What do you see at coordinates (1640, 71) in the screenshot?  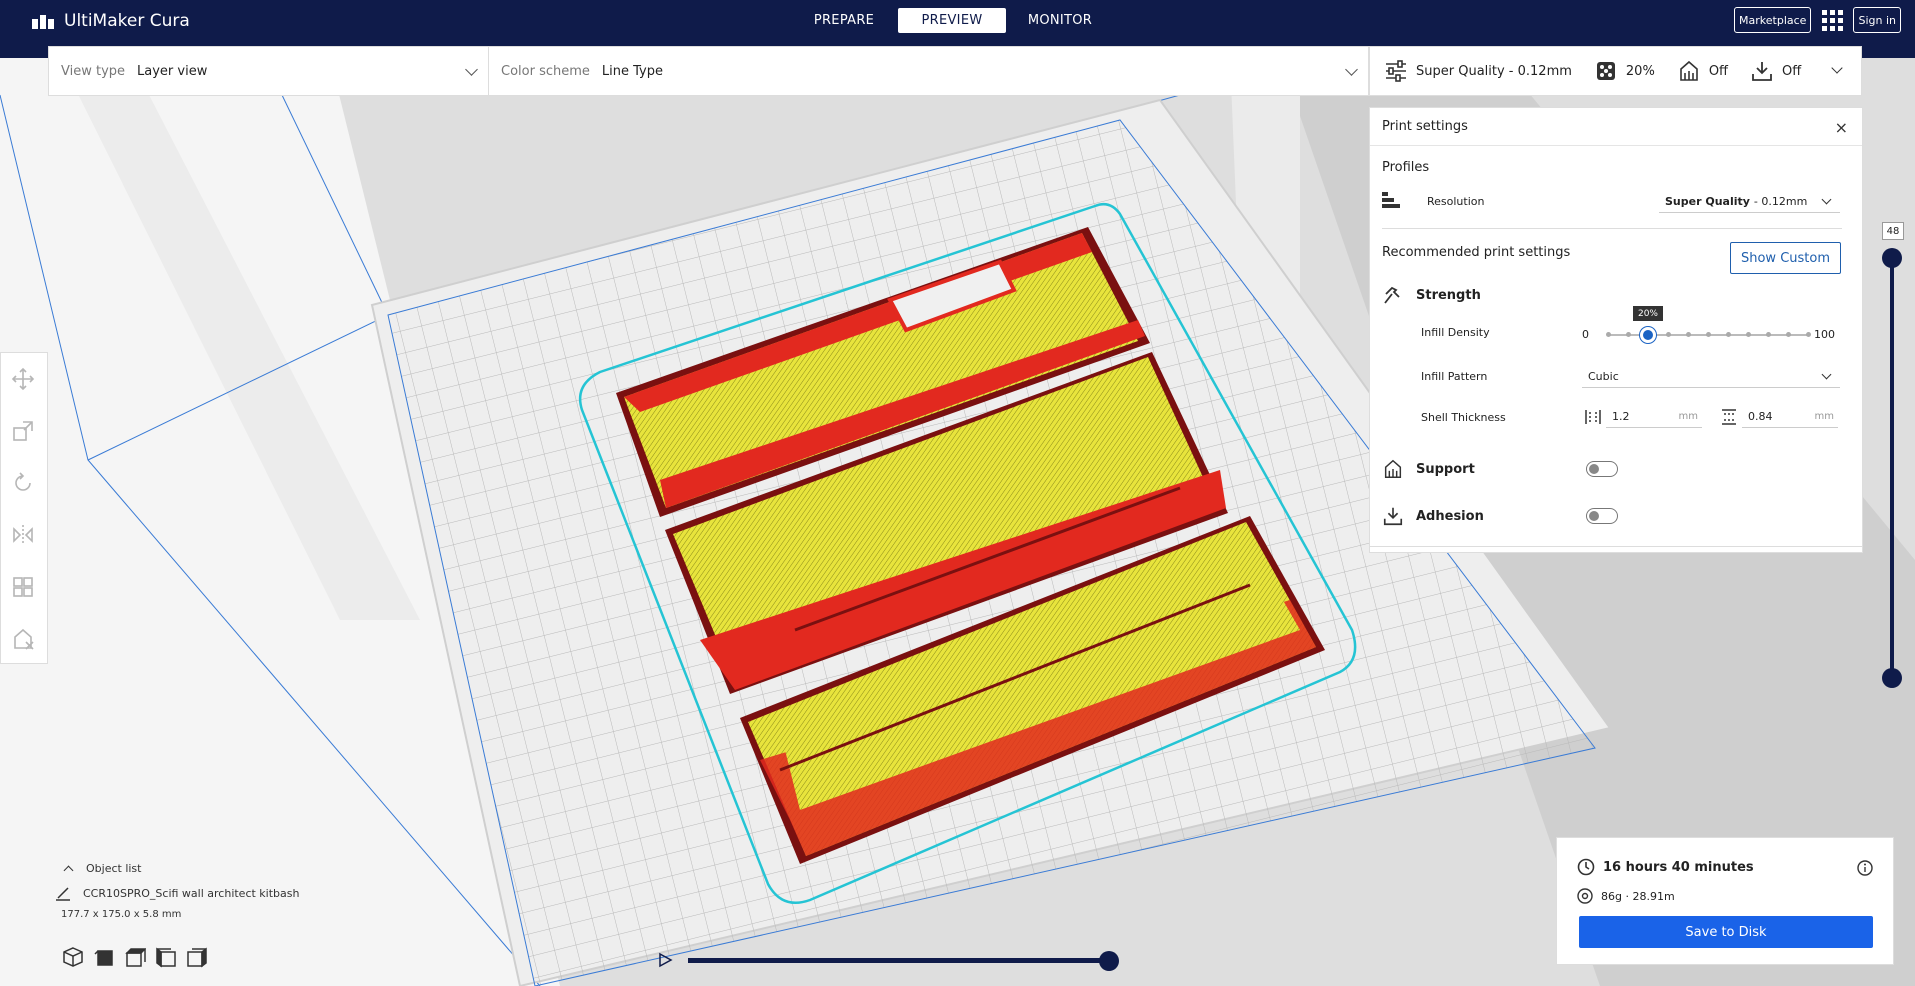 I see `infill-summary-text: 20%` at bounding box center [1640, 71].